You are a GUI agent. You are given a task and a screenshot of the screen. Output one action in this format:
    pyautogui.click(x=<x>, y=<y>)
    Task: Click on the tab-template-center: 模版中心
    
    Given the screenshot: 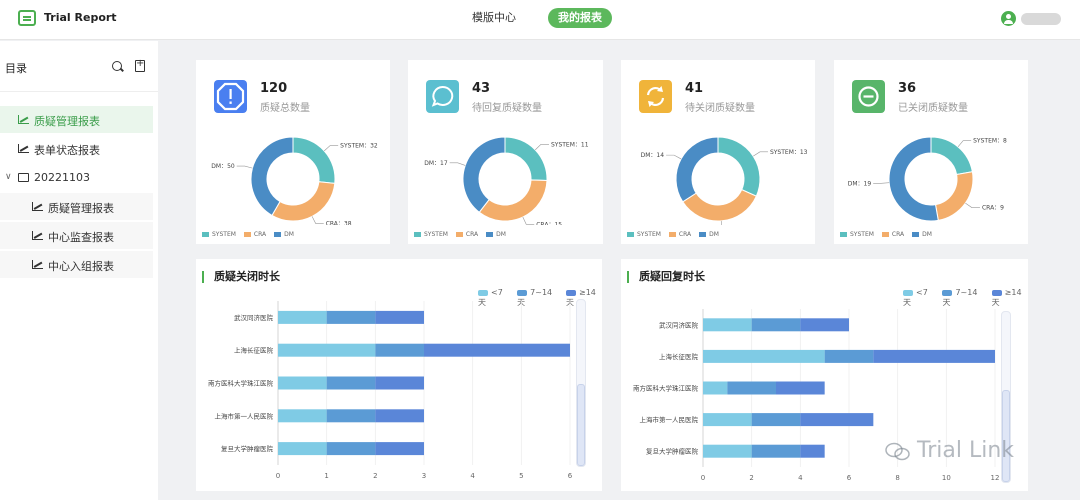 What is the action you would take?
    pyautogui.click(x=494, y=18)
    